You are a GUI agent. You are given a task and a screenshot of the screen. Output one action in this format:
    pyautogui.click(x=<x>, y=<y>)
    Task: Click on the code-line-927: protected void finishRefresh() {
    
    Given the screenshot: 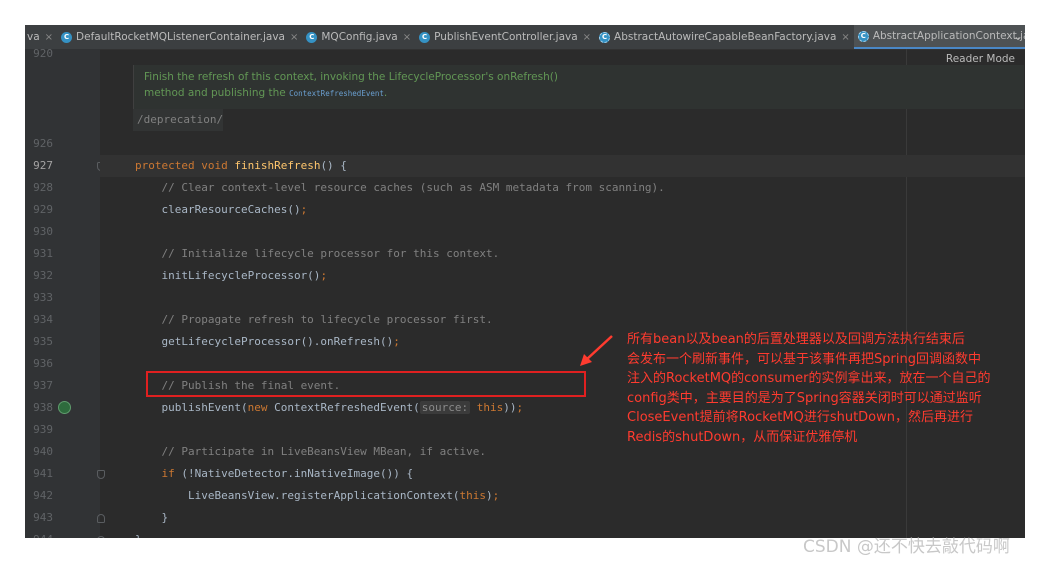 What is the action you would take?
    pyautogui.click(x=241, y=165)
    